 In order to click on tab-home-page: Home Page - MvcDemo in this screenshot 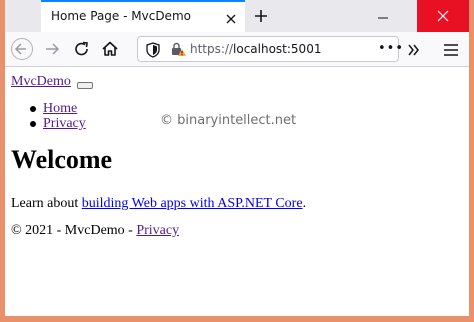, I will do `click(143, 16)`.